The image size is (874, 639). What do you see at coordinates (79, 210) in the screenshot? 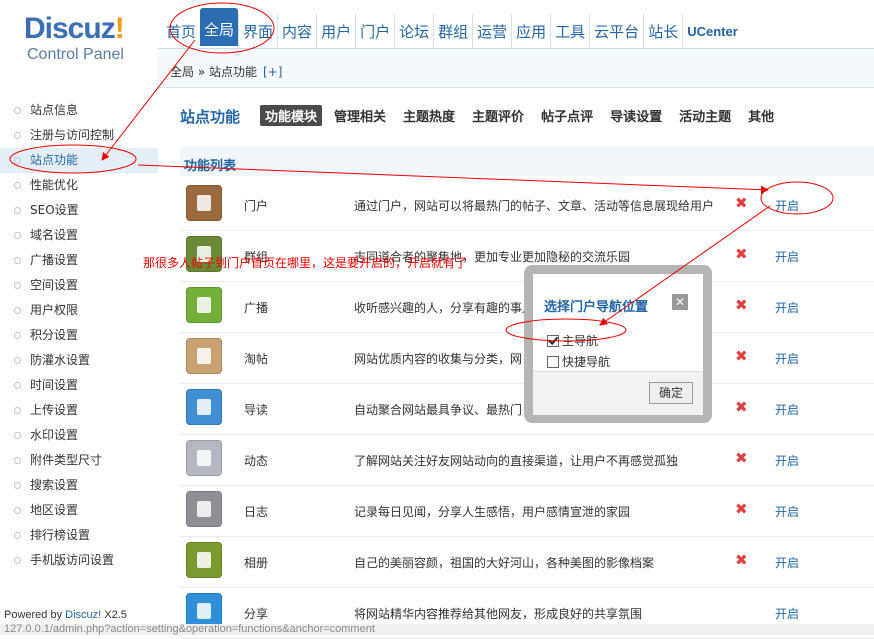
I see `sidebar-item-4: SEO设置` at bounding box center [79, 210].